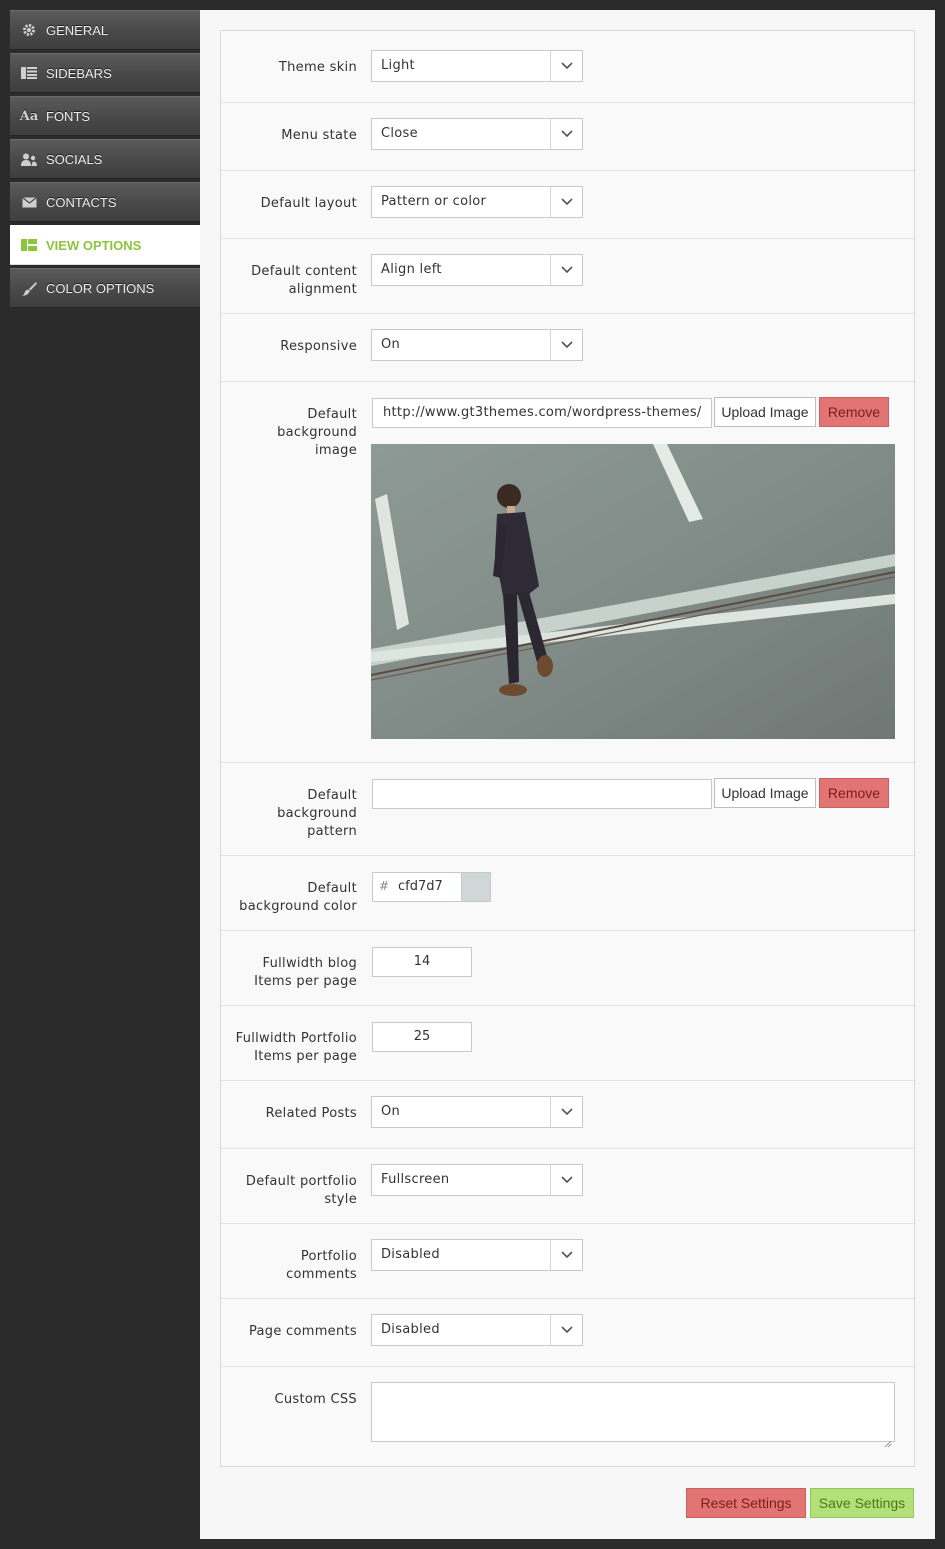 This screenshot has height=1549, width=945. I want to click on label-line: background, so click(317, 432).